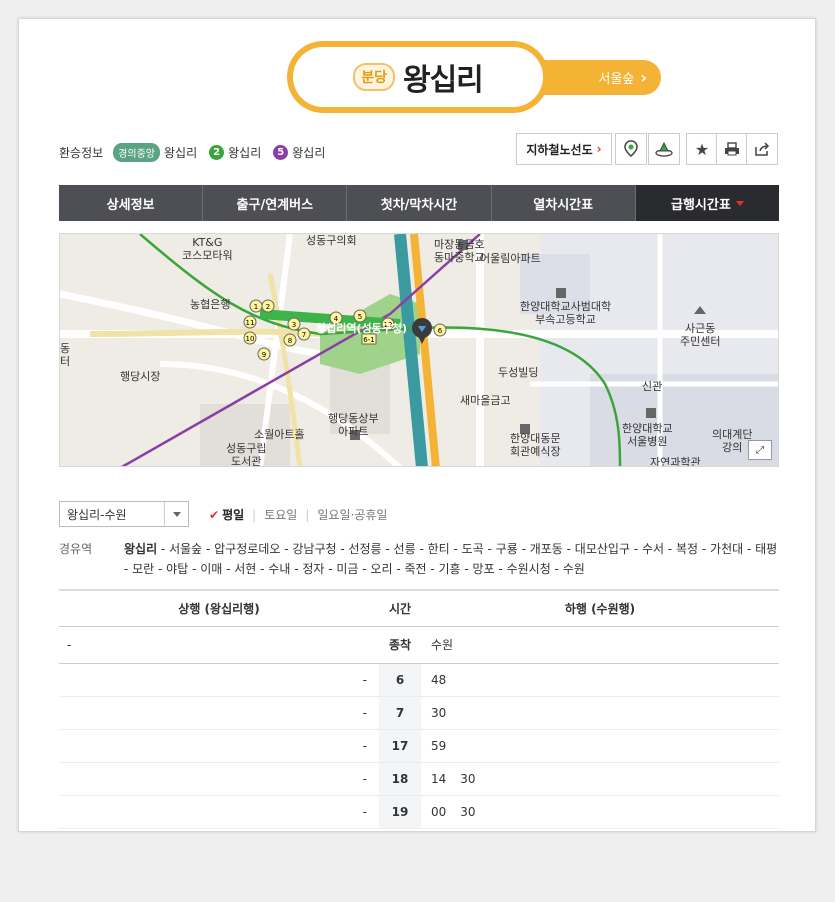 The width and height of the screenshot is (835, 902). Describe the element at coordinates (219, 608) in the screenshot. I see `header-up: 상행 (왕십리행)` at that location.